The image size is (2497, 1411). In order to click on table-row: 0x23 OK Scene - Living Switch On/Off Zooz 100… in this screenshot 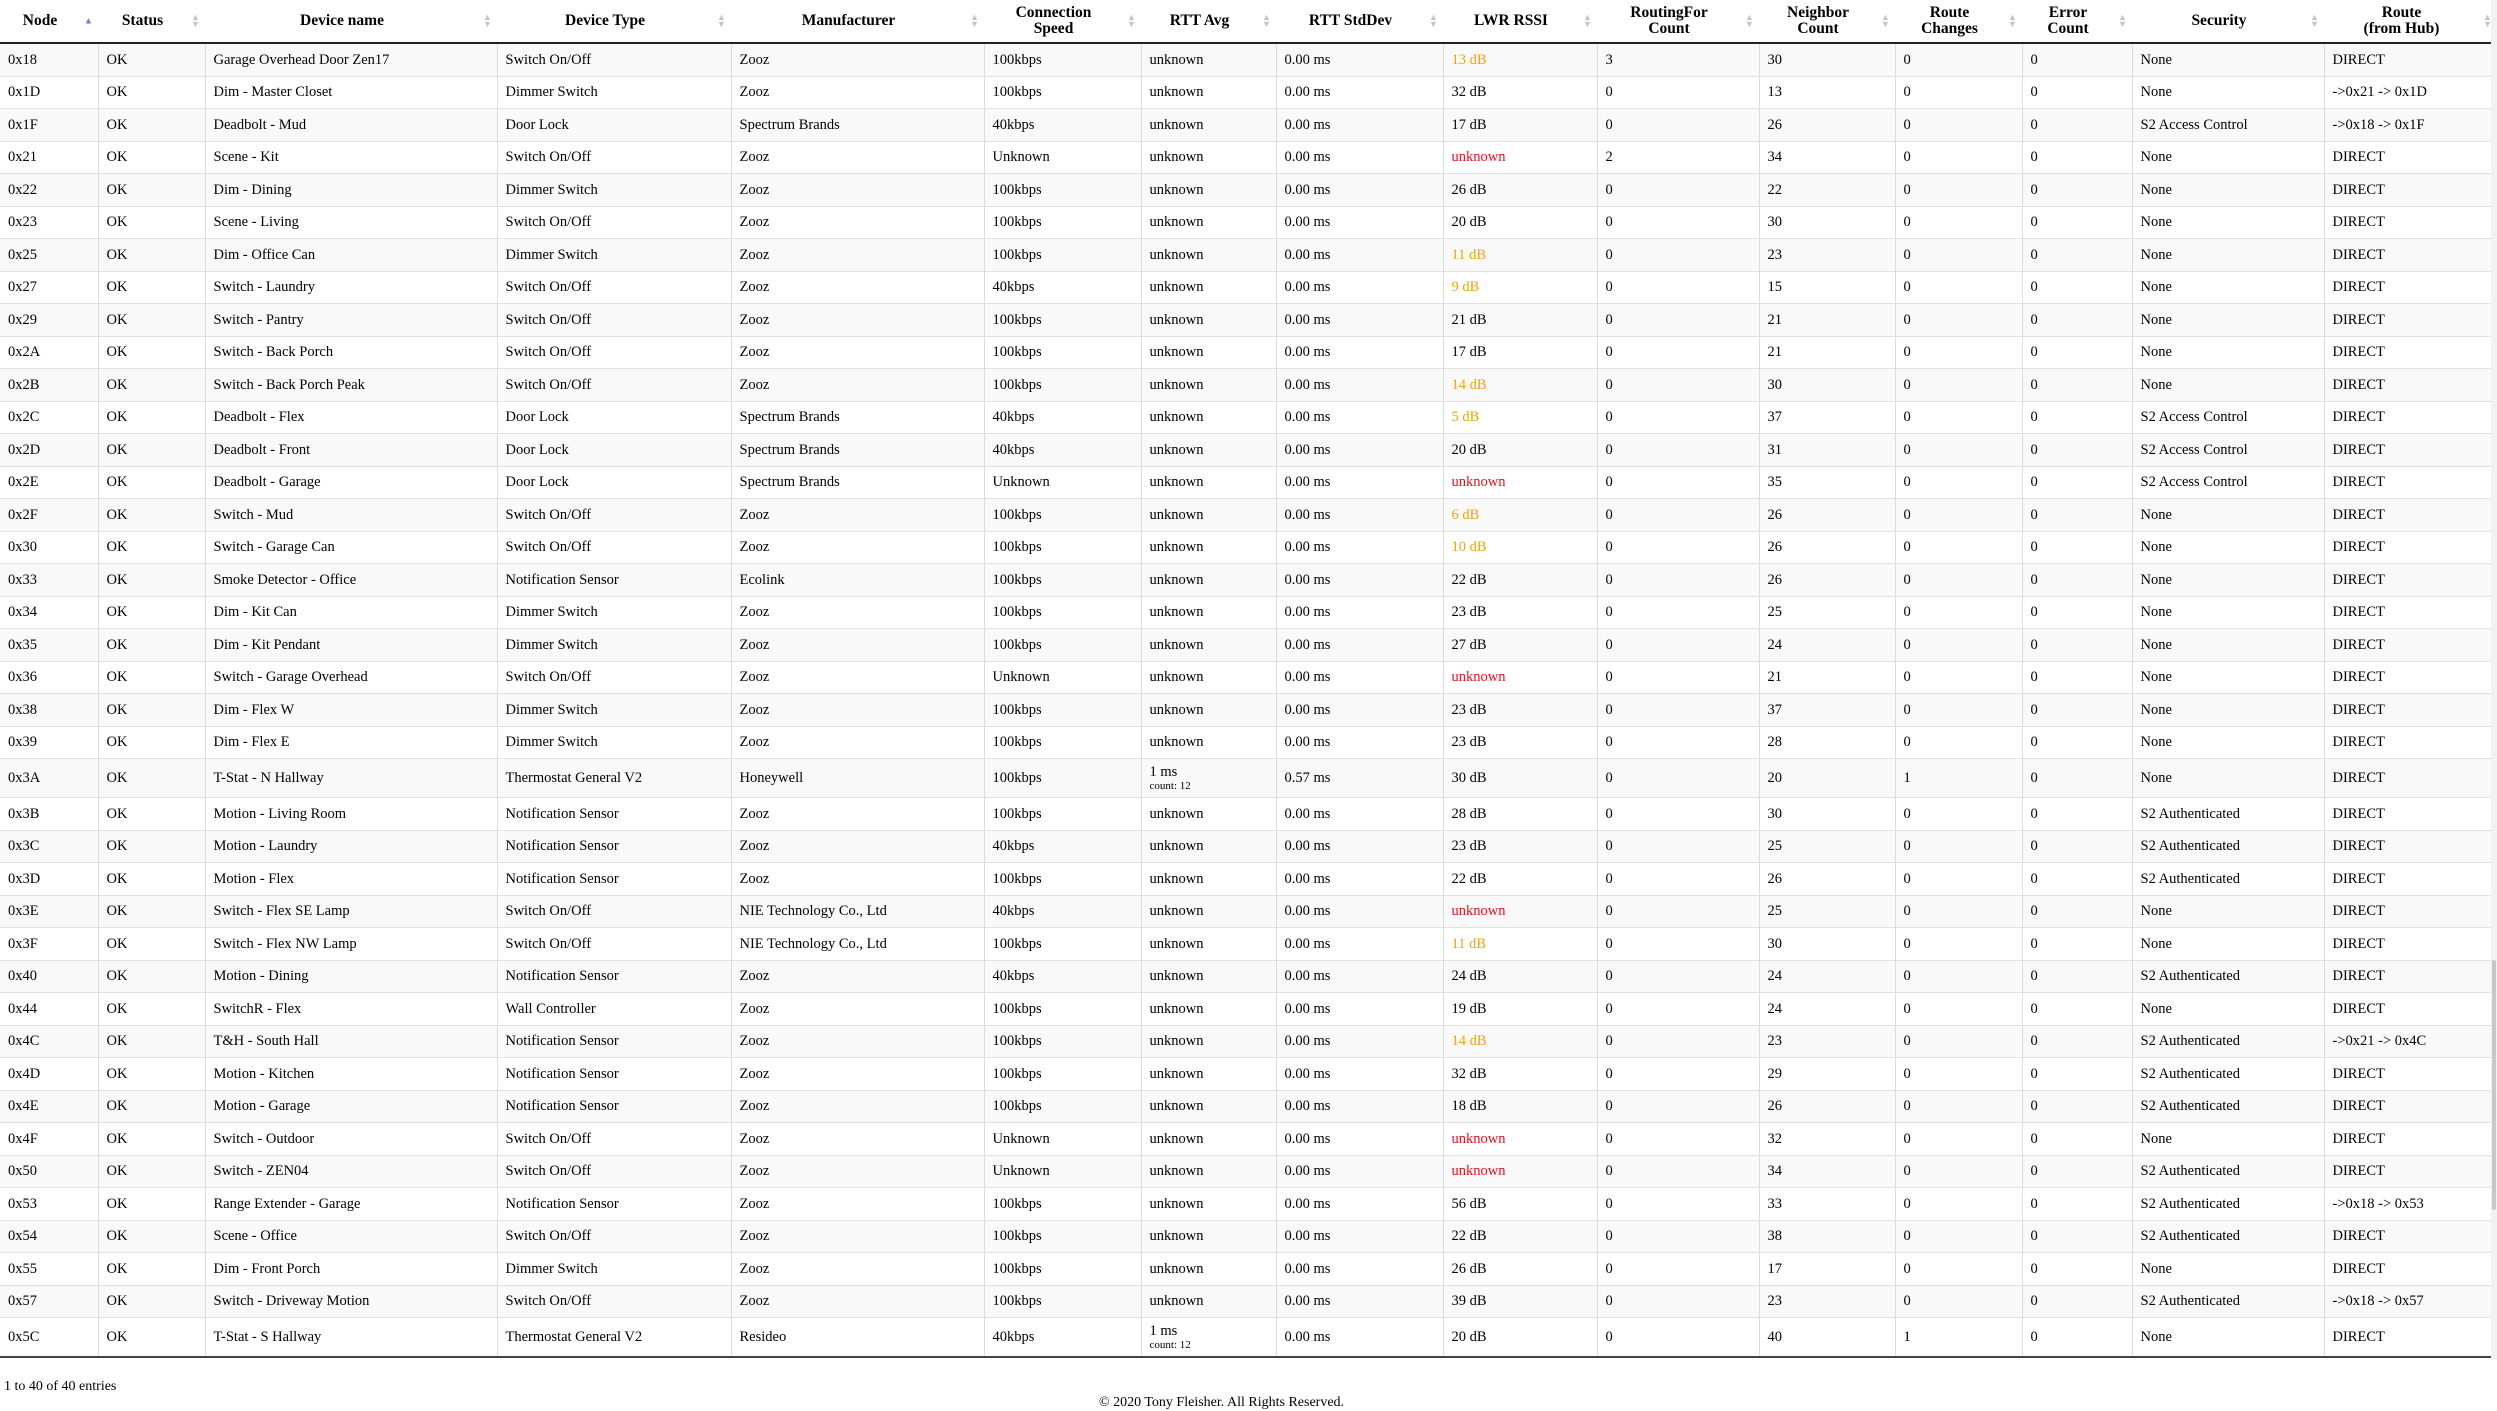, I will do `click(1248, 222)`.